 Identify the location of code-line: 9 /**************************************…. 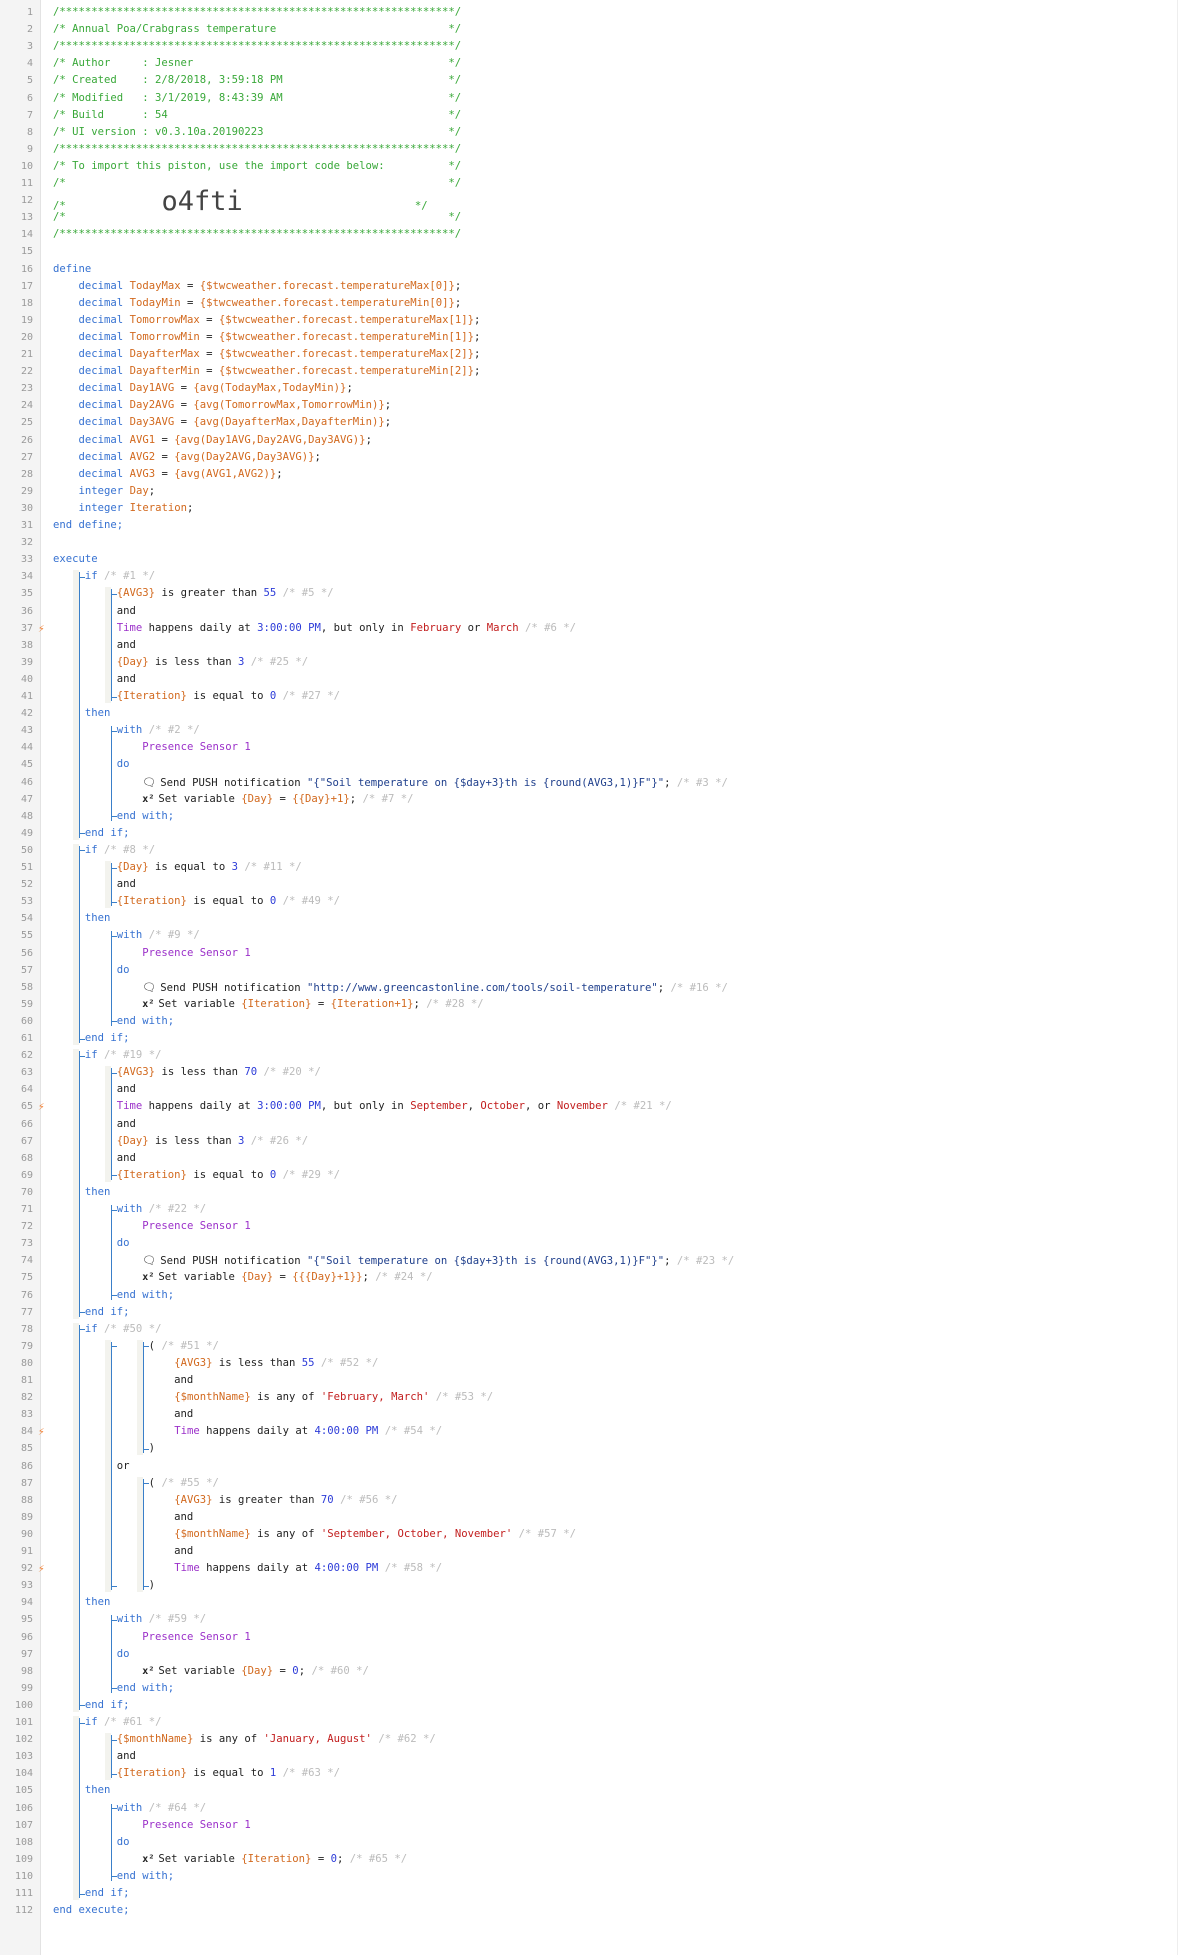
(588, 149).